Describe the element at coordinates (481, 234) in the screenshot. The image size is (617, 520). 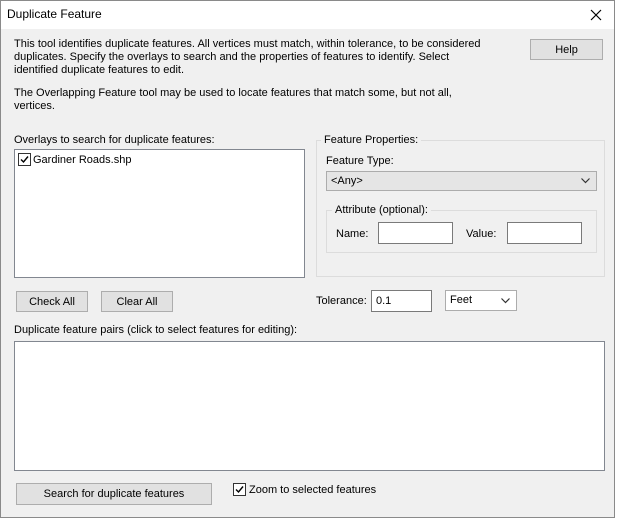
I see `value-label: Value:` at that location.